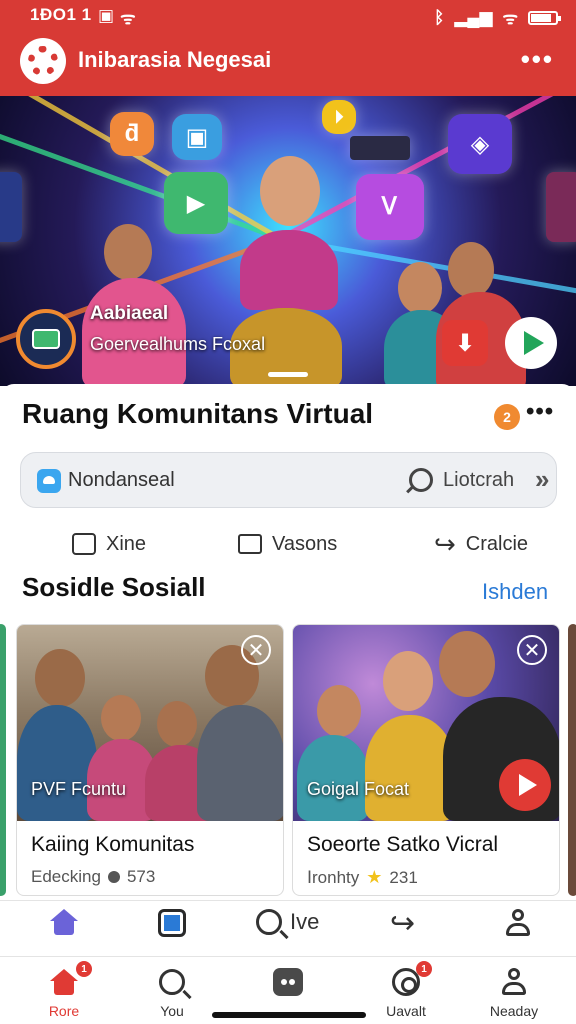 This screenshot has height=1024, width=576. Describe the element at coordinates (572, 760) in the screenshot. I see `card-peek-right` at that location.